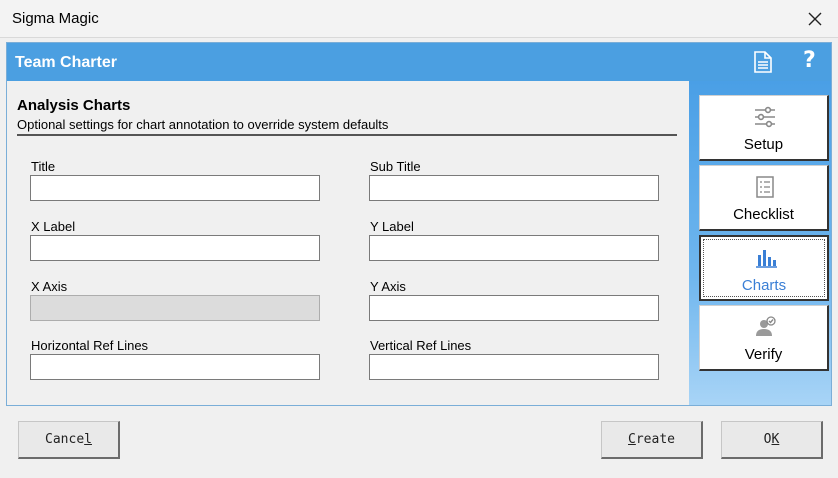 Image resolution: width=838 pixels, height=478 pixels. I want to click on create-button: Create, so click(652, 440).